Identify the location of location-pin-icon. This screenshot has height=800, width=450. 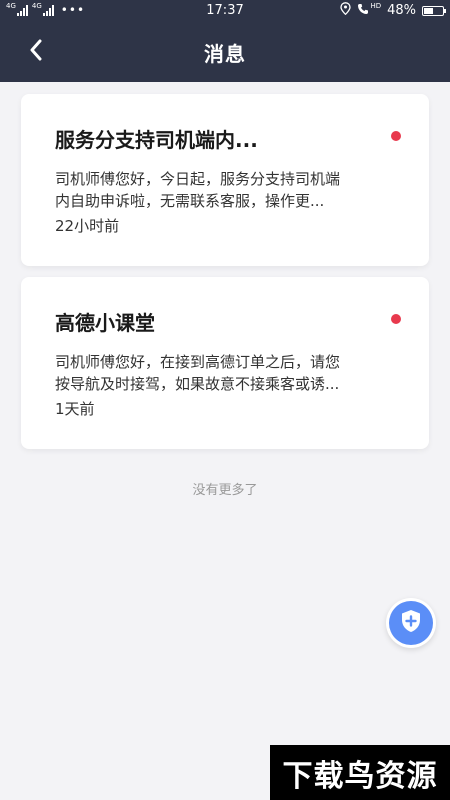
(346, 10).